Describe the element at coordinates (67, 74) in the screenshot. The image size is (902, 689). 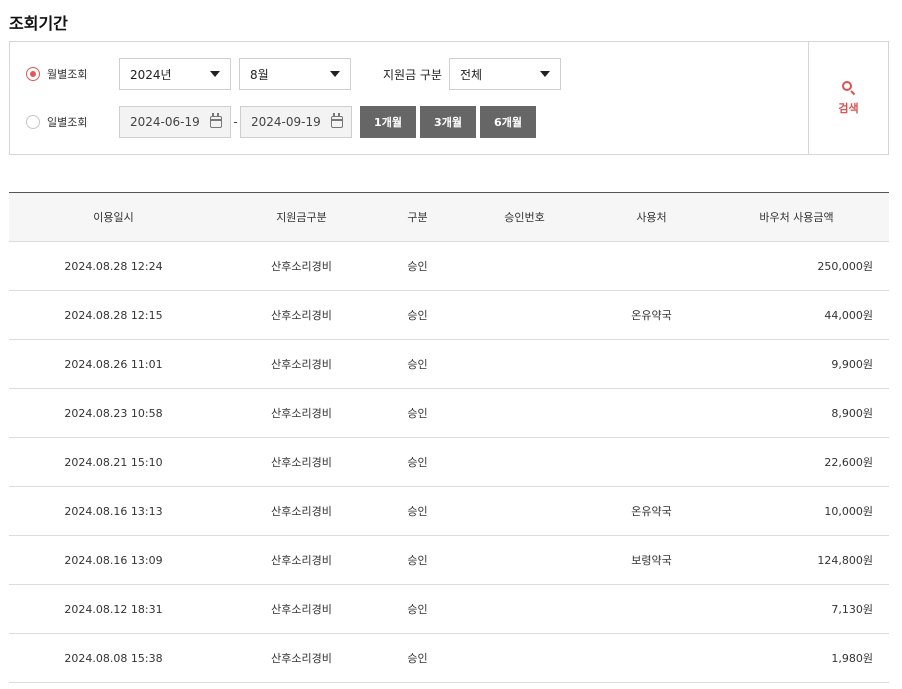
I see `radio-monthly-label: 월별조회` at that location.